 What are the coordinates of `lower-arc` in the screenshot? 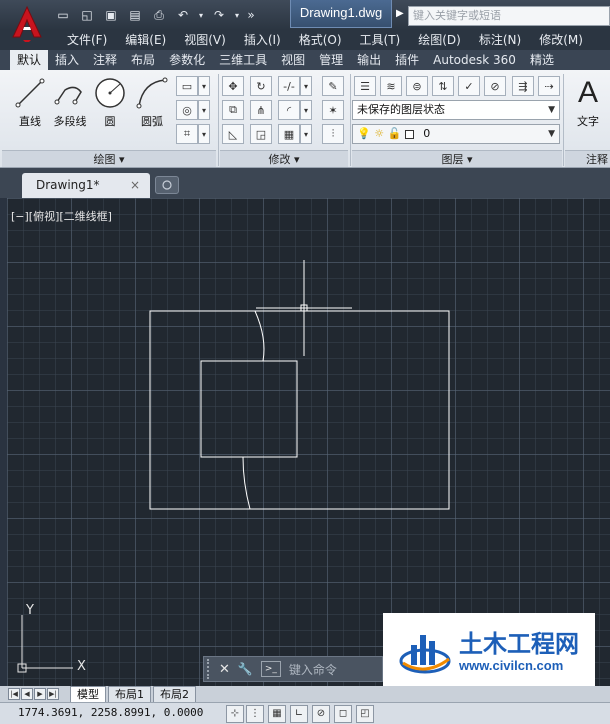 It's located at (246, 483).